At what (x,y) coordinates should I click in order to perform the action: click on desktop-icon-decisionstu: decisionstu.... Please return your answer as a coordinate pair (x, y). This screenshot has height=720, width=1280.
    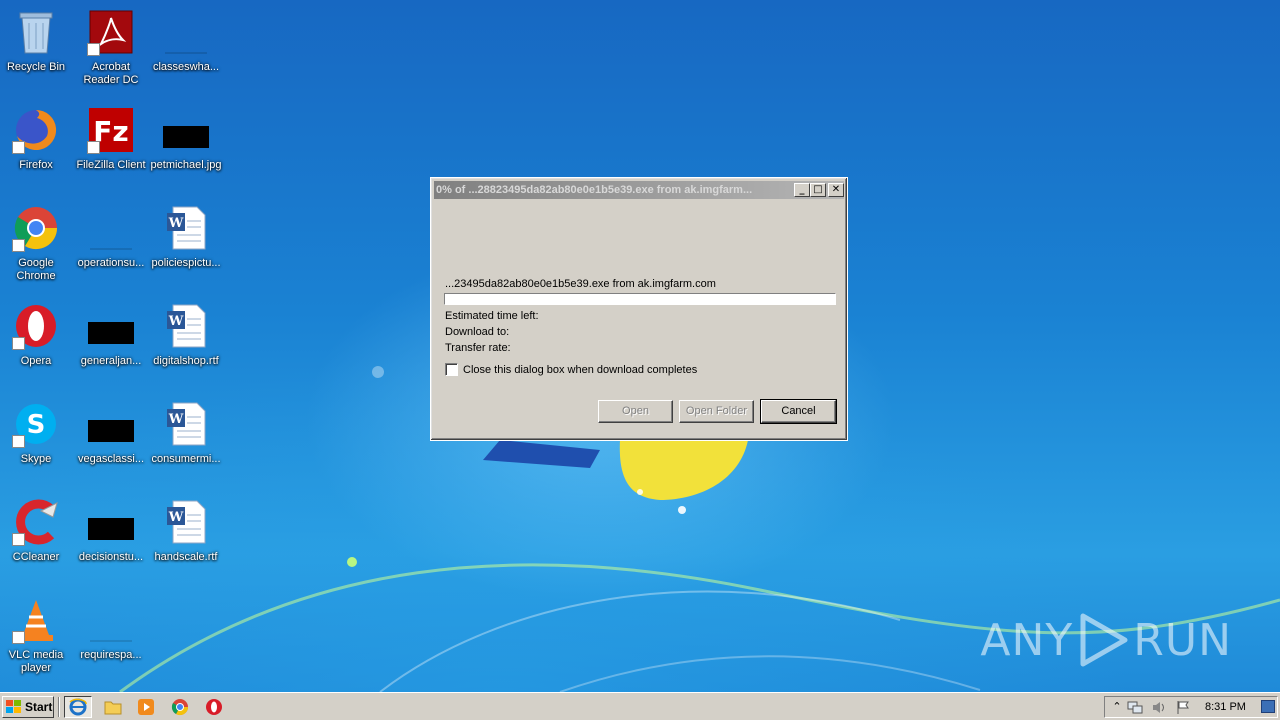
    Looking at the image, I should click on (111, 542).